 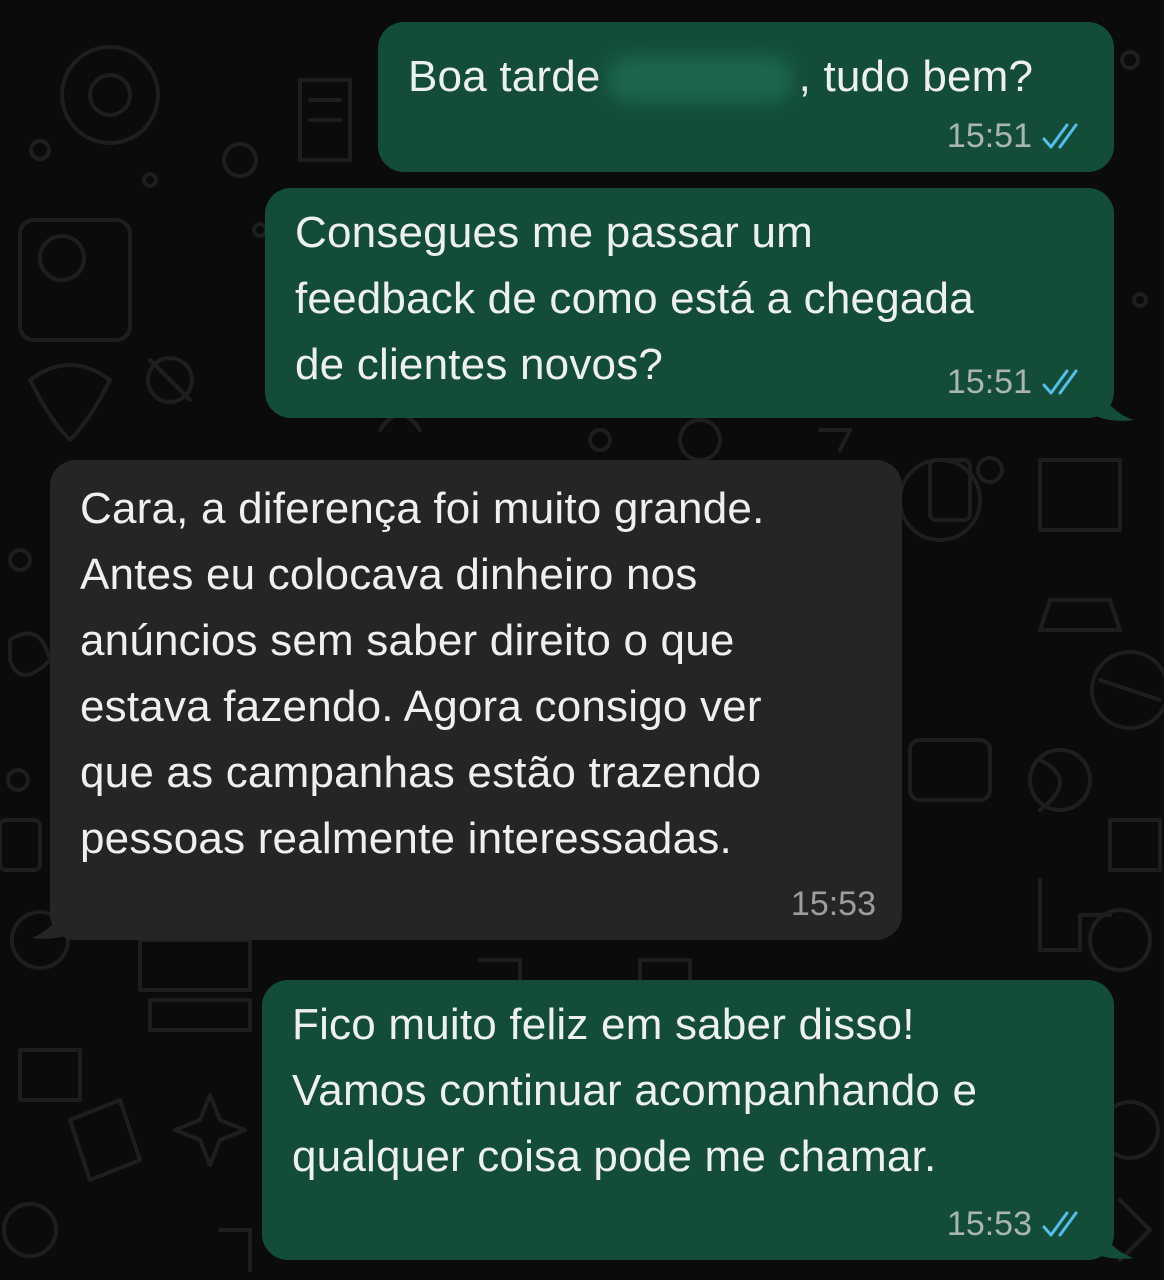 What do you see at coordinates (699, 79) in the screenshot?
I see `redacted-name` at bounding box center [699, 79].